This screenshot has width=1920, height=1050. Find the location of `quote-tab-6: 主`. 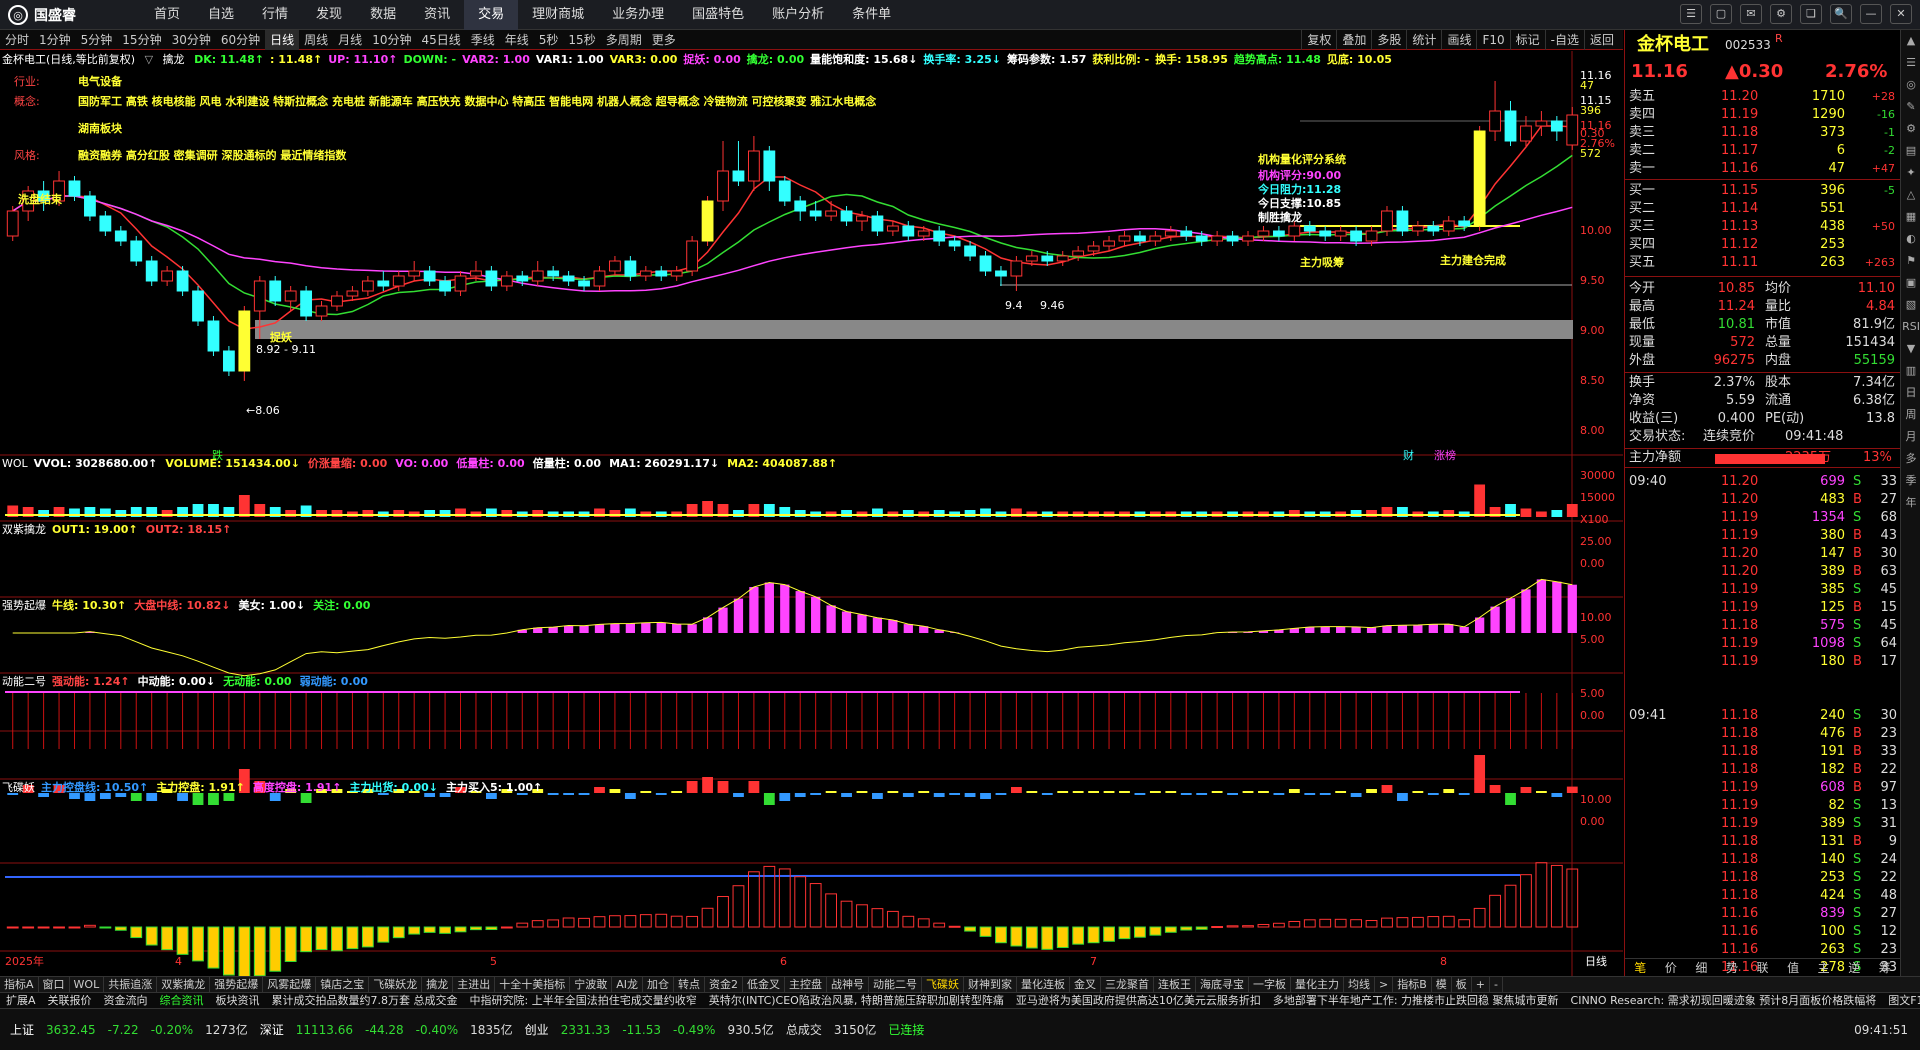

quote-tab-6: 主 is located at coordinates (1823, 967).